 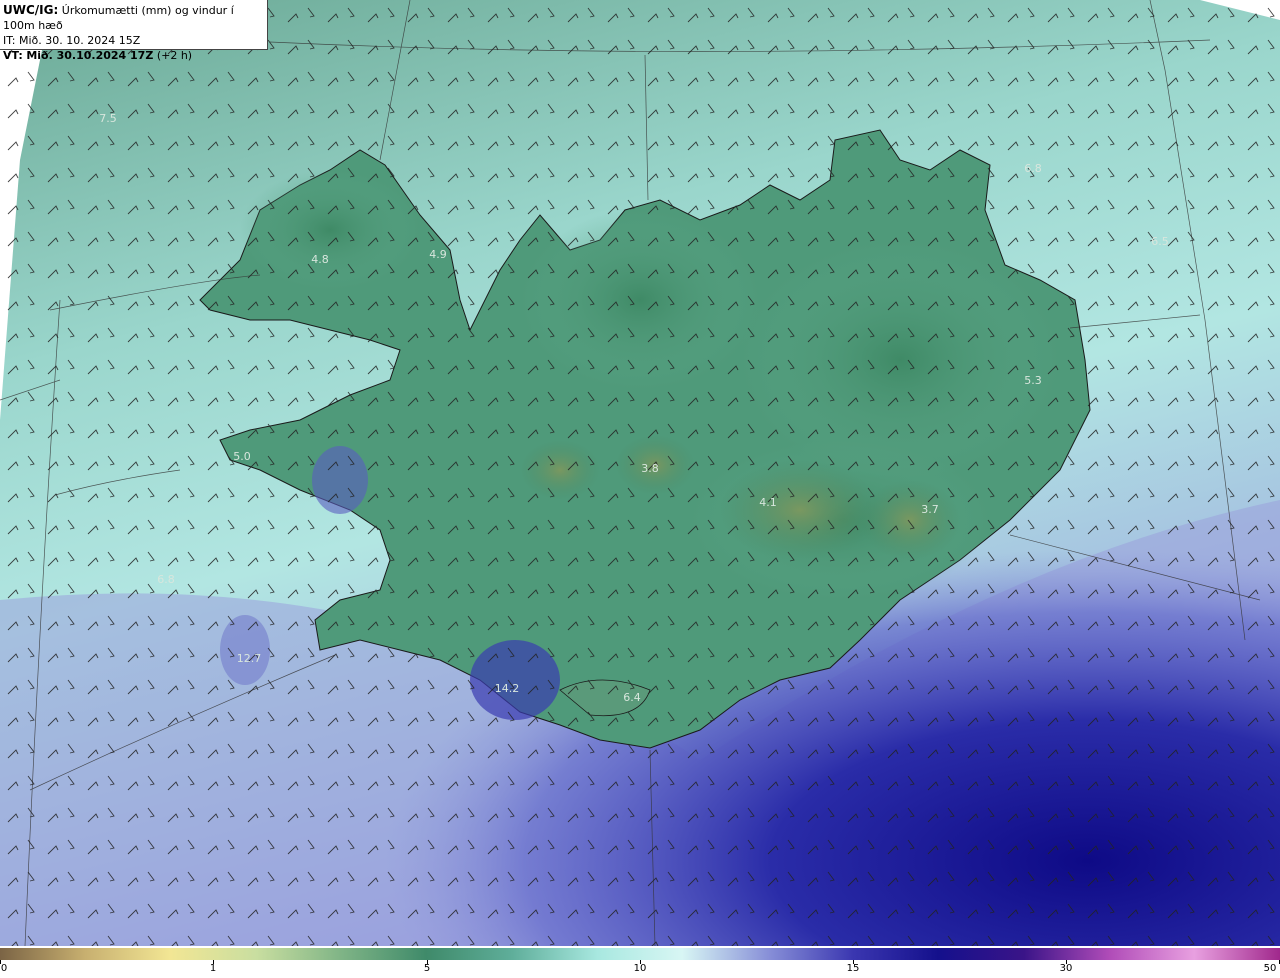 I want to click on vt-label: VT:, so click(x=13, y=55).